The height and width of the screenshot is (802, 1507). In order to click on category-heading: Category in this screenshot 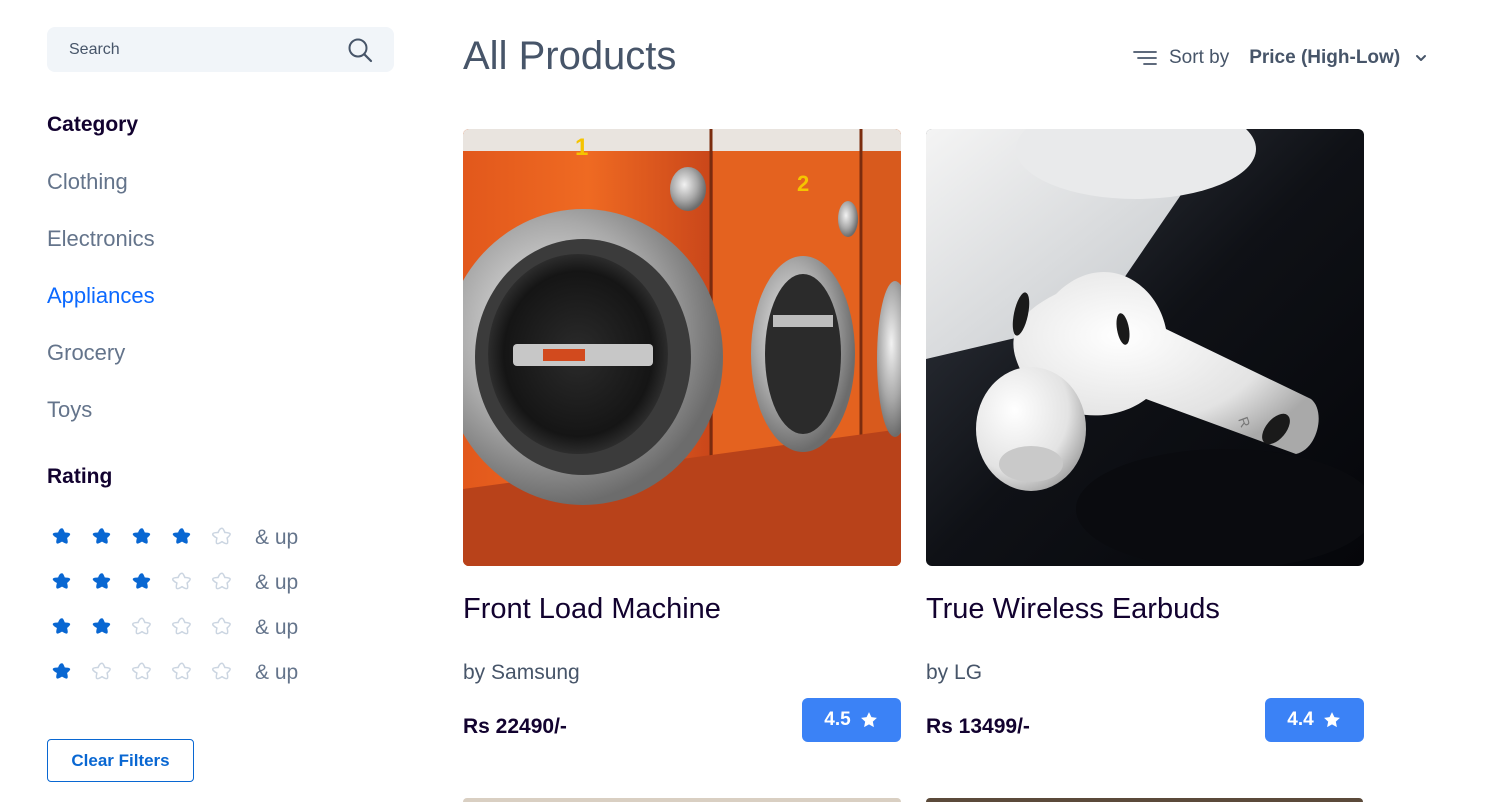, I will do `click(93, 124)`.